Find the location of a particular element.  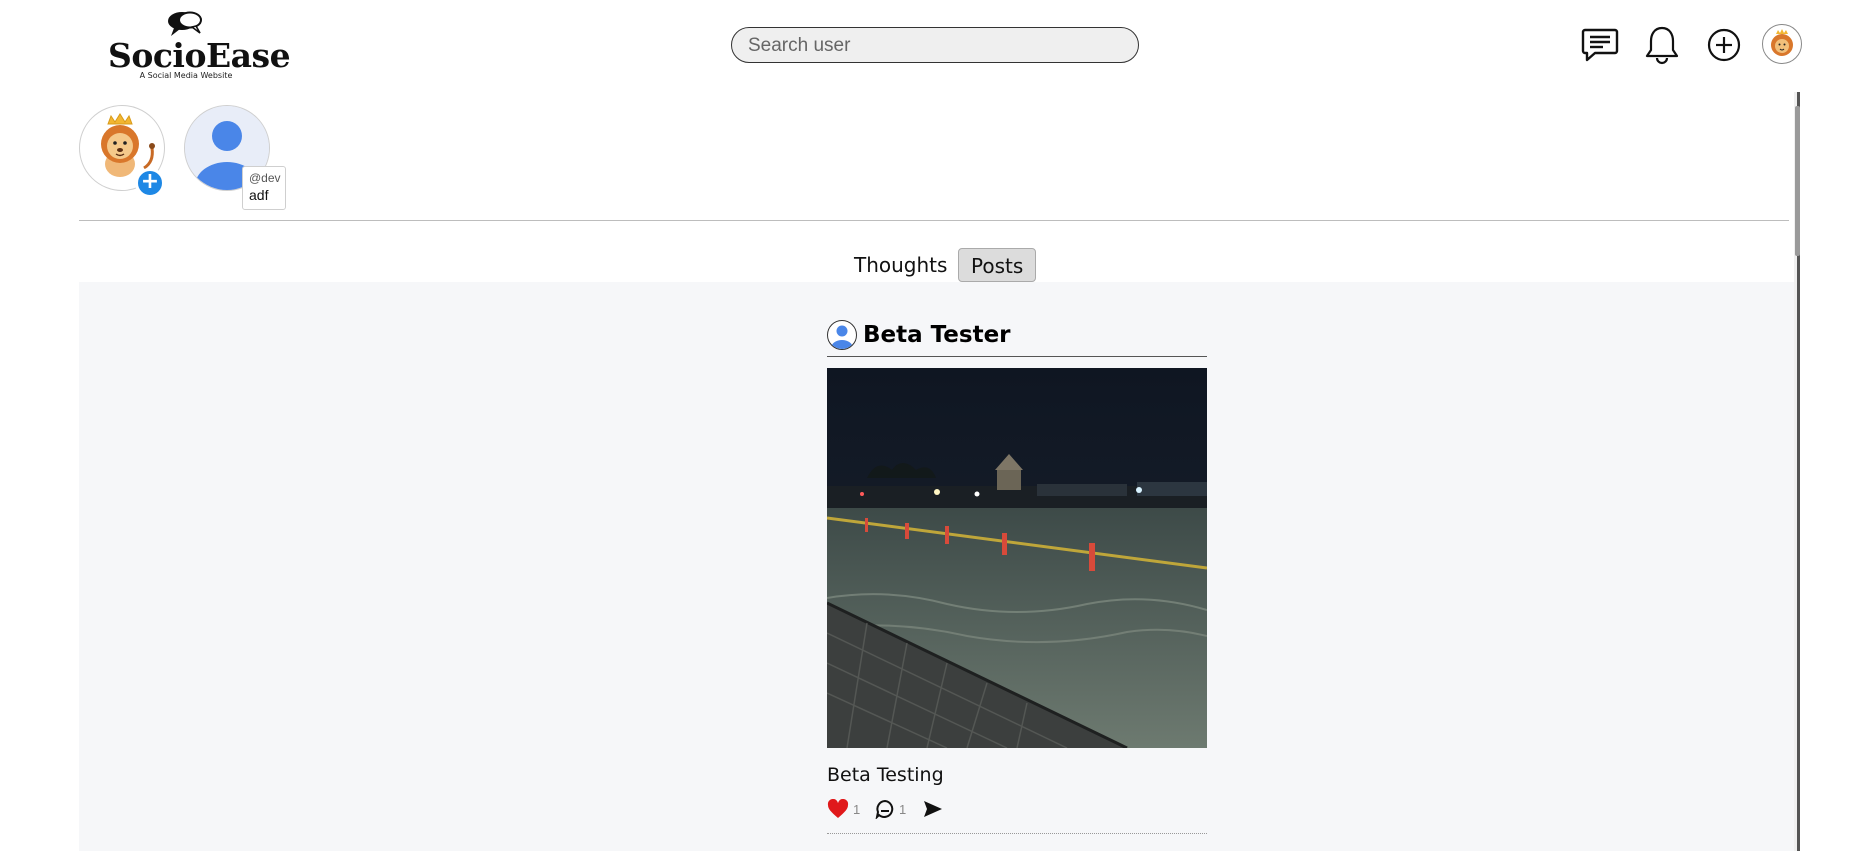

search-box is located at coordinates (935, 45).